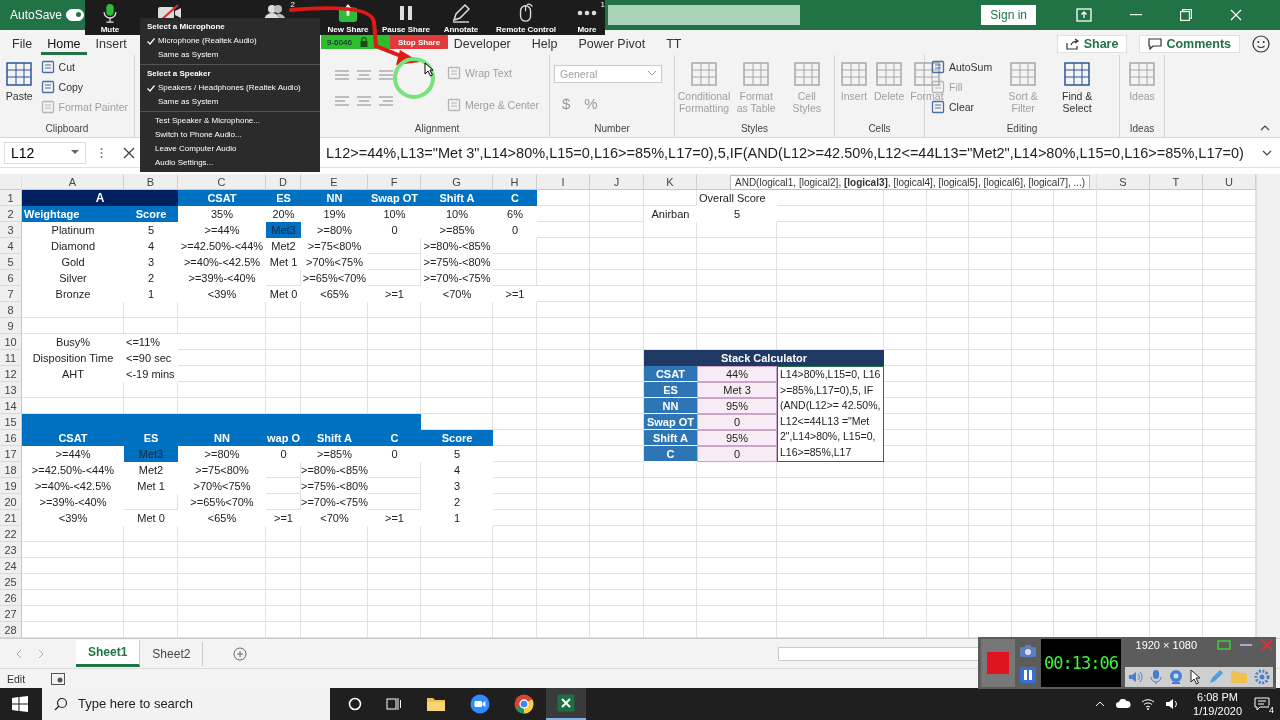  I want to click on row-number: 19, so click(11, 486).